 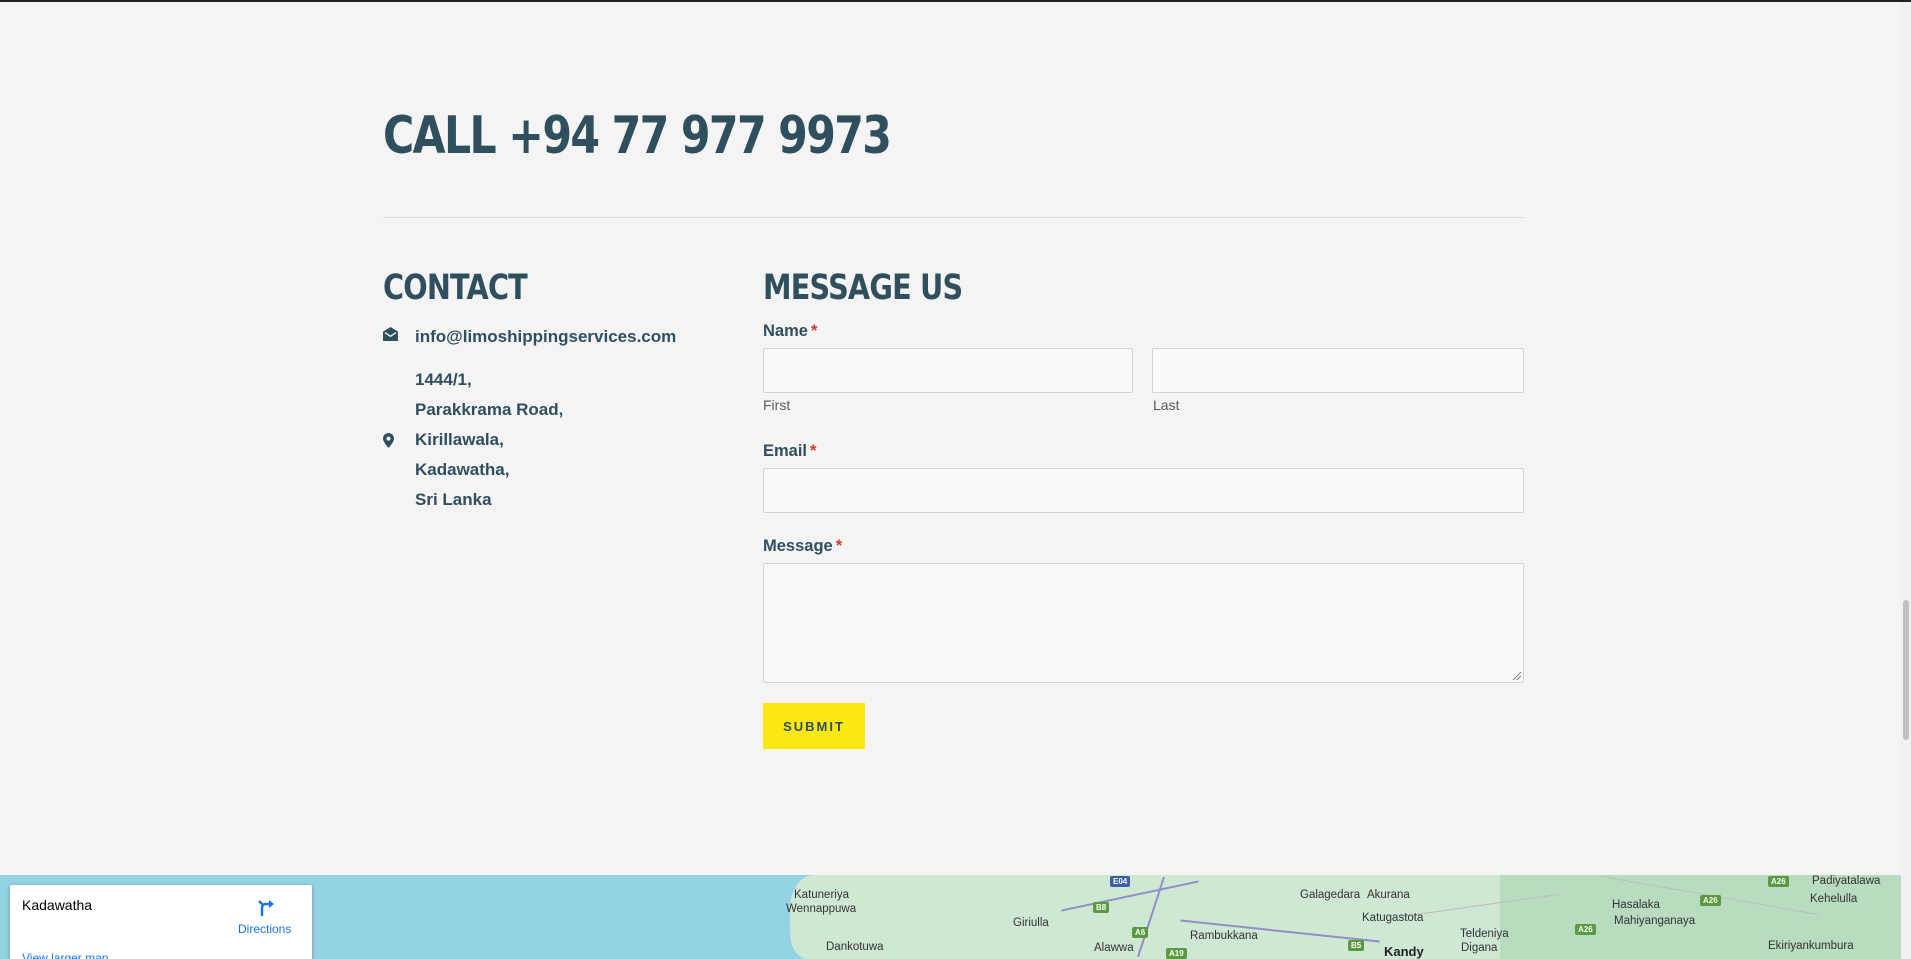 What do you see at coordinates (1393, 918) in the screenshot?
I see `map-label: Katugastota` at bounding box center [1393, 918].